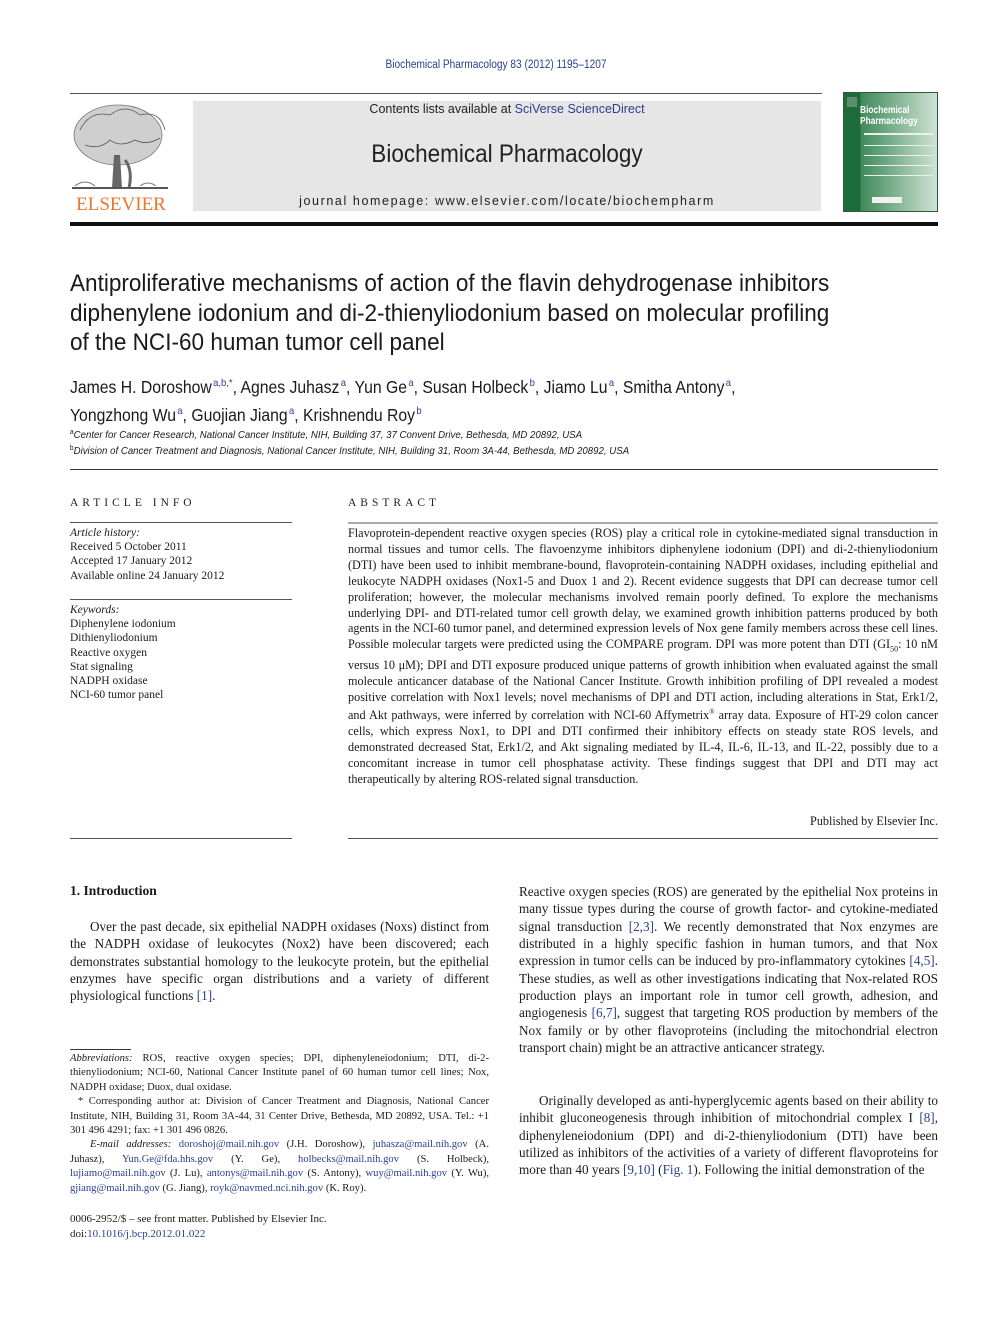 This screenshot has width=992, height=1323. Describe the element at coordinates (146, 1234) in the screenshot. I see `doi-link: 10.1016/j.bcp.2012.01.022` at that location.